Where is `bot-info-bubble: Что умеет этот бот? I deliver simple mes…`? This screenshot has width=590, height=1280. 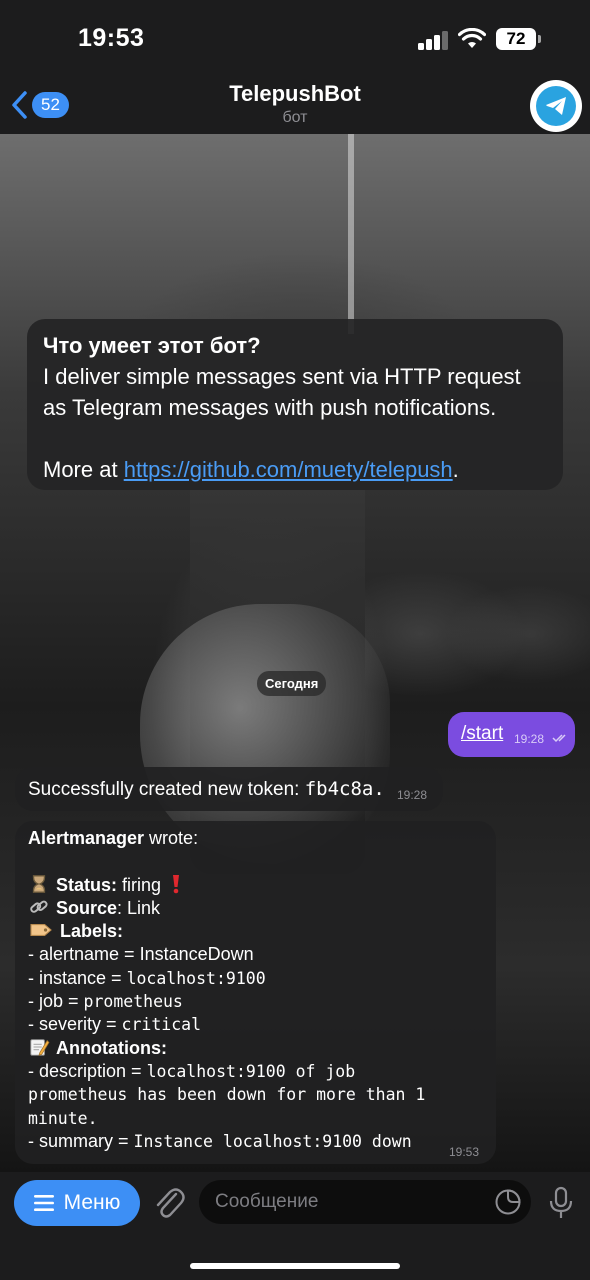 bot-info-bubble: Что умеет этот бот? I deliver simple mes… is located at coordinates (295, 404).